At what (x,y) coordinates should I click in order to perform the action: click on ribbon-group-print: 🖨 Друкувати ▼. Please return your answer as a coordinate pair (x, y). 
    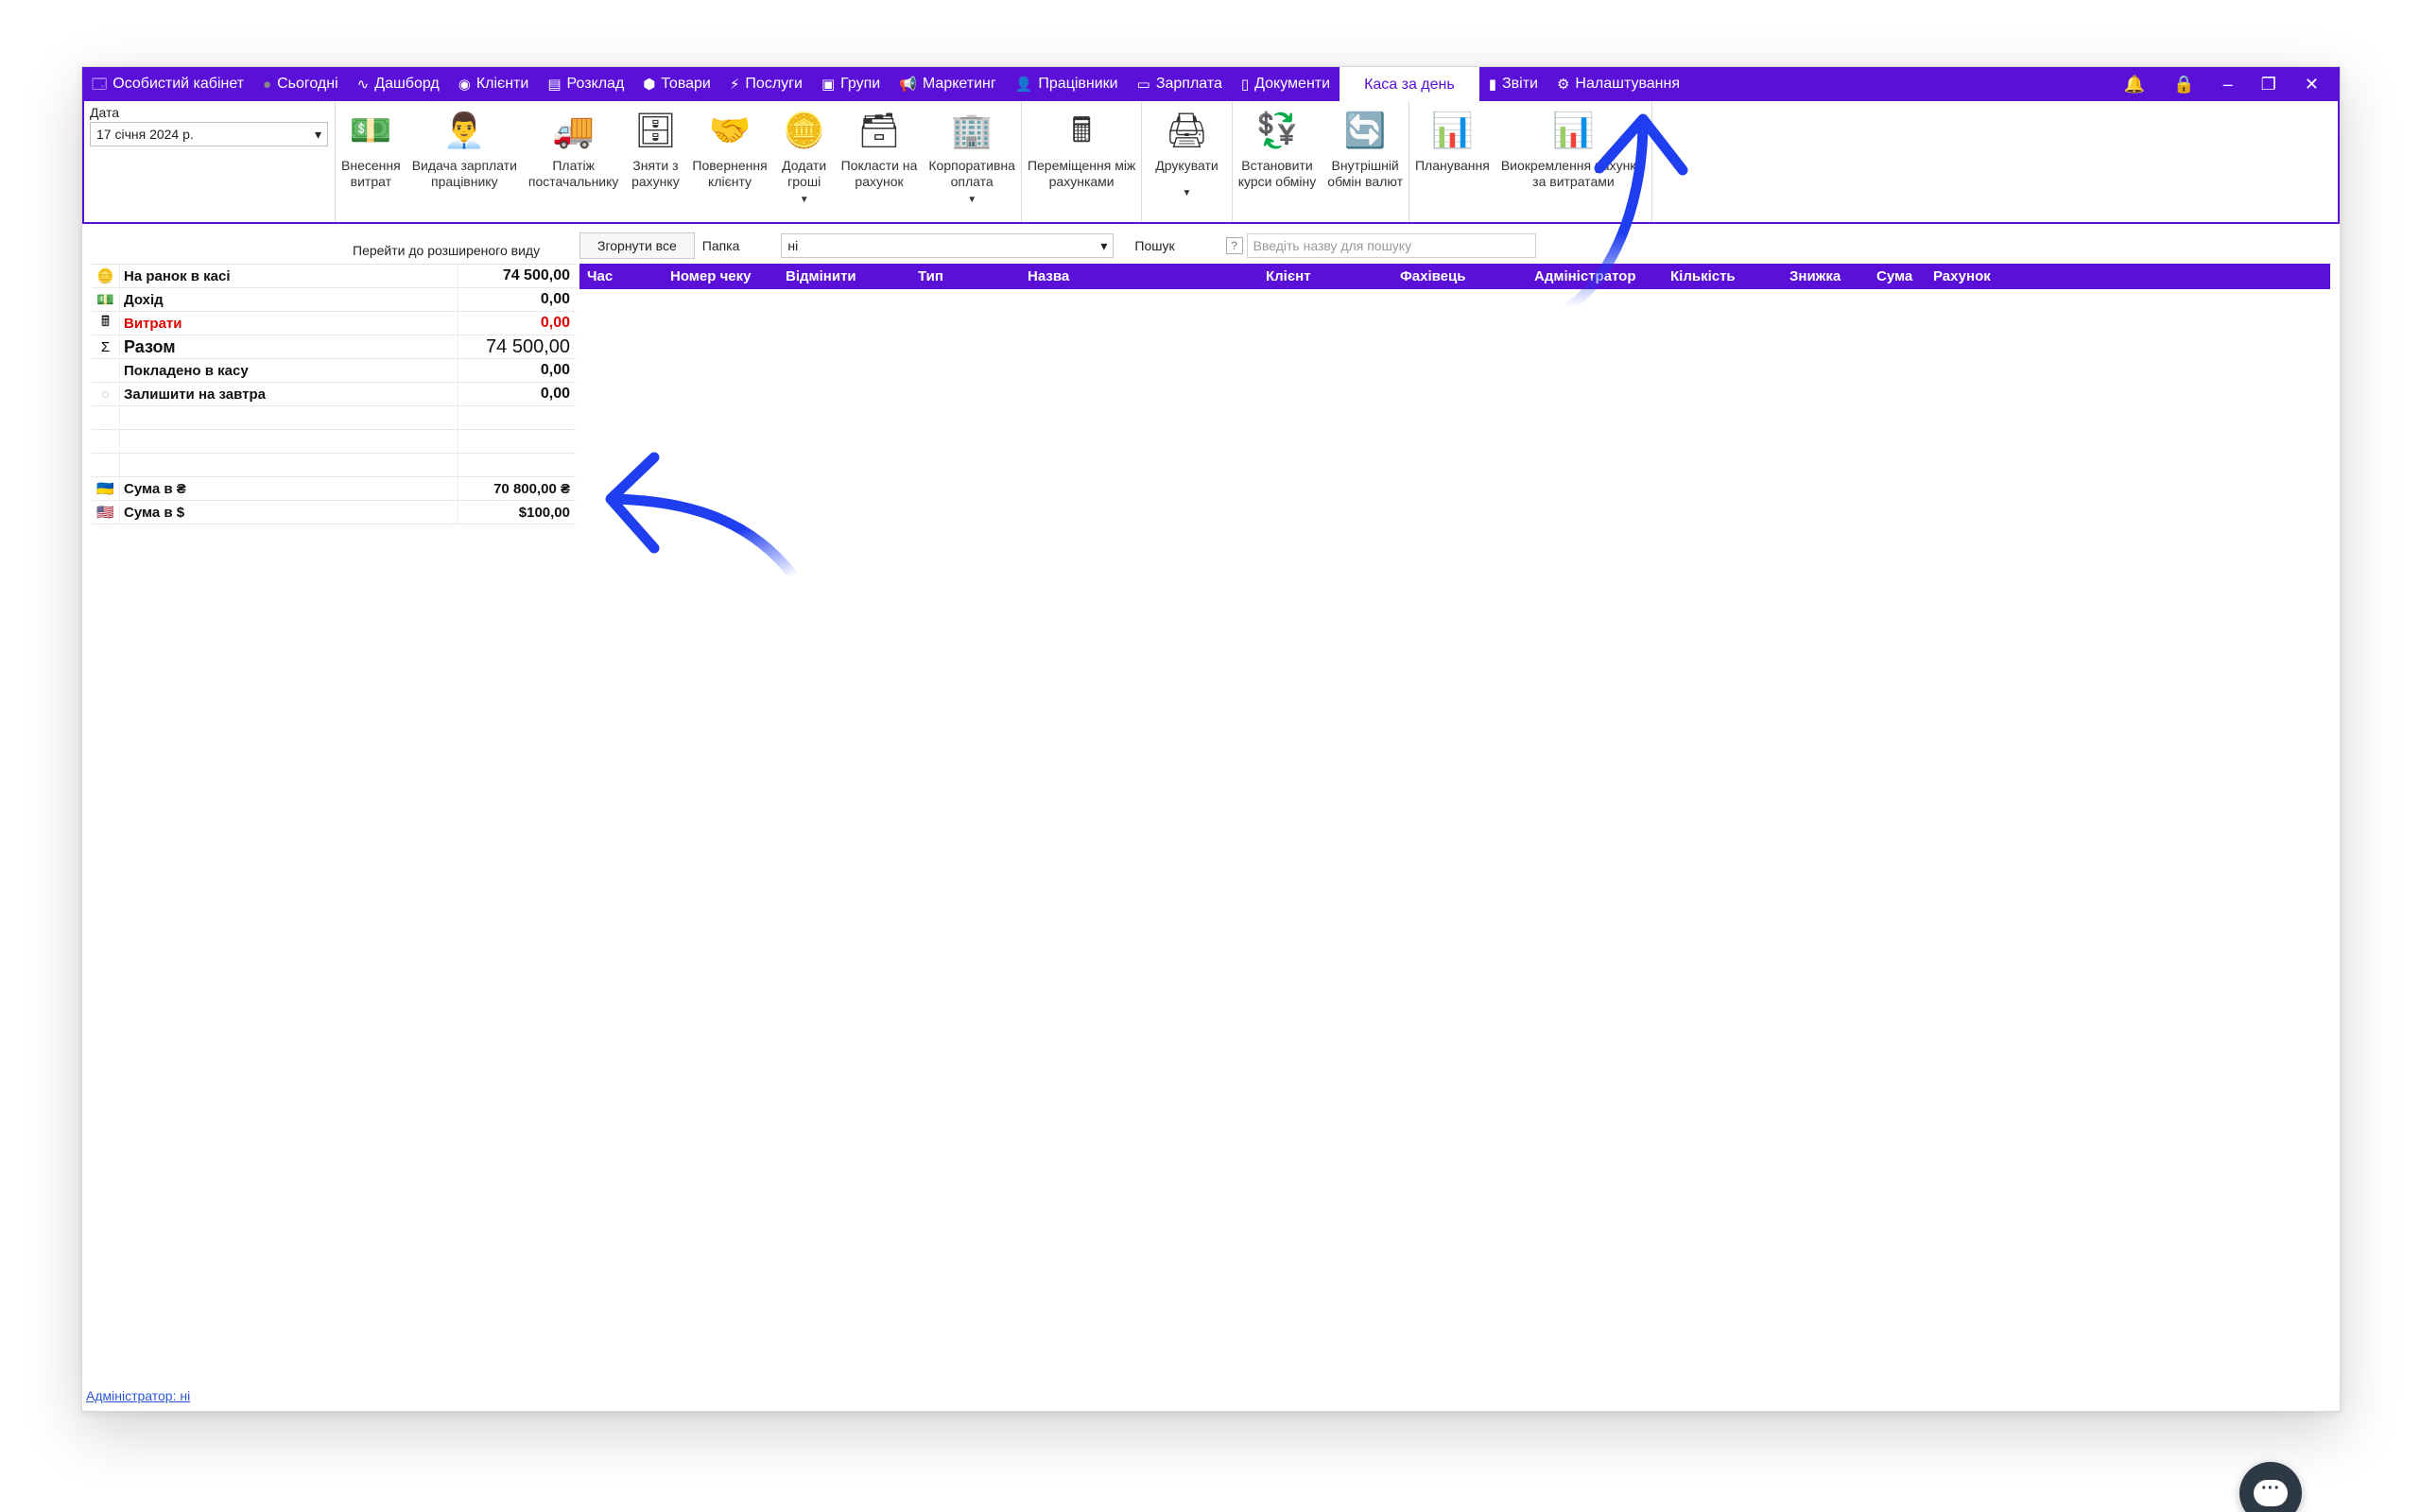
    Looking at the image, I should click on (1187, 161).